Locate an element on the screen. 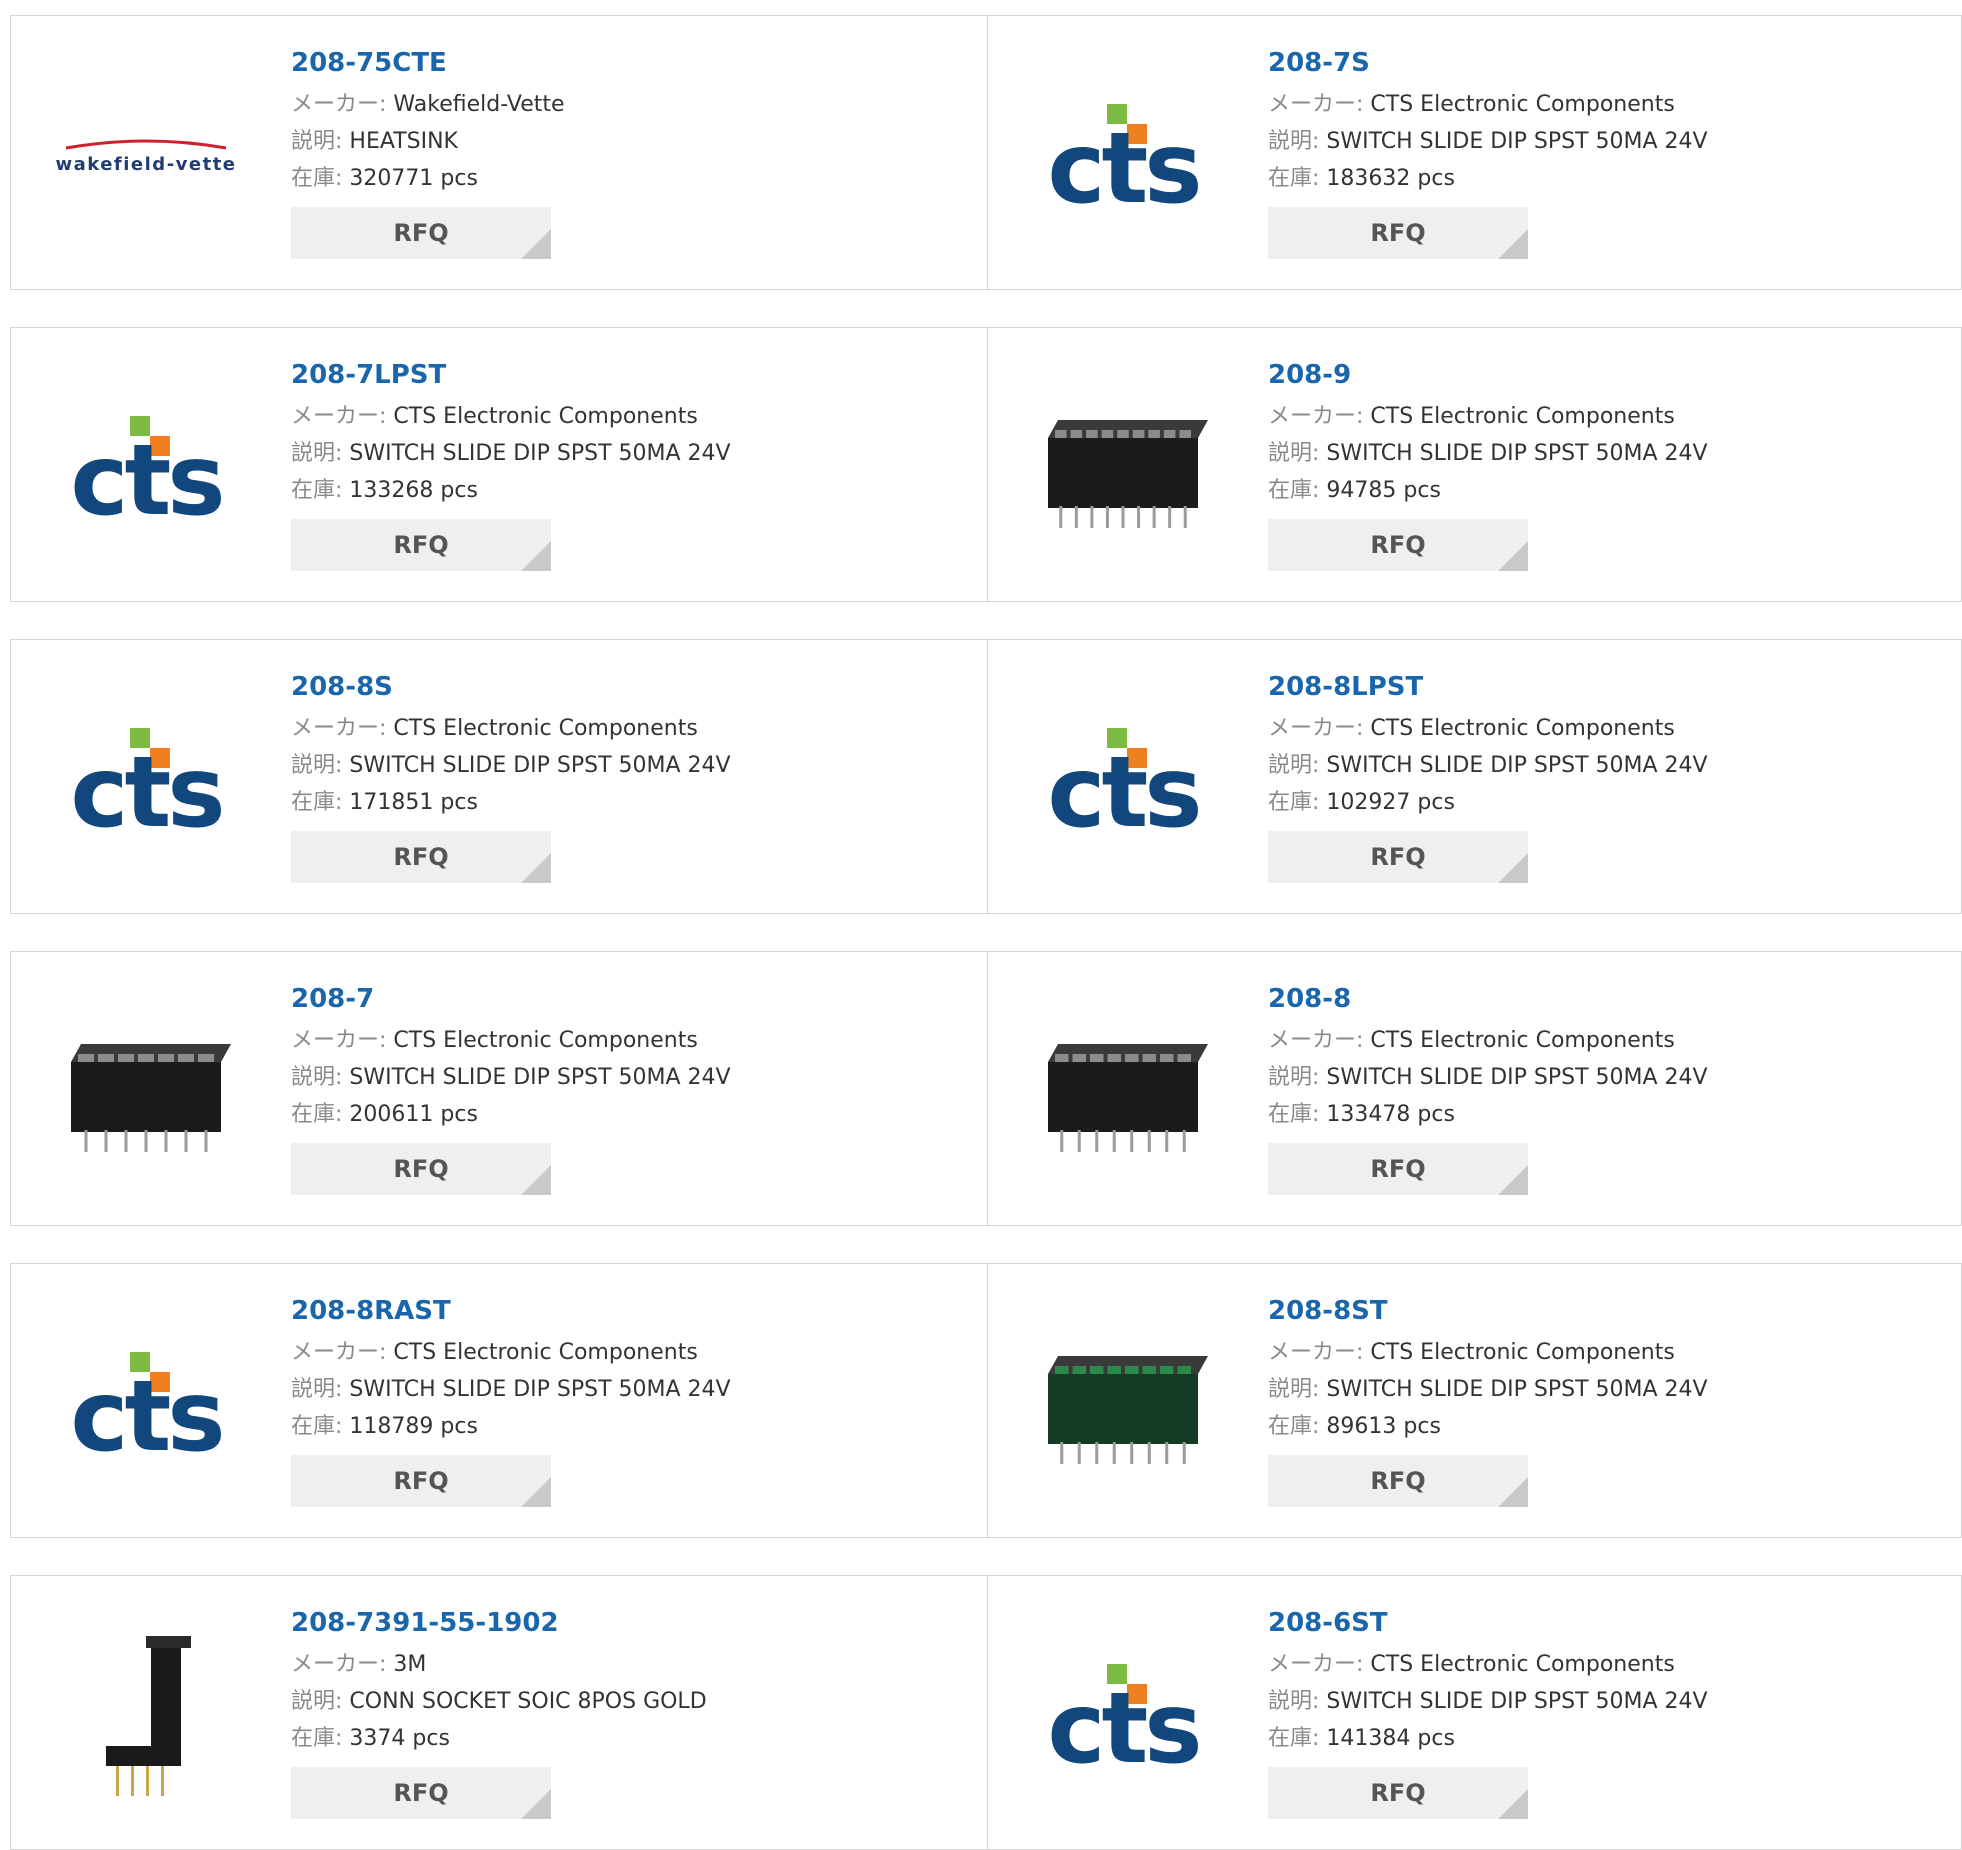 This screenshot has height=1850, width=1962. part-number-link: 208-6ST is located at coordinates (1488, 1626).